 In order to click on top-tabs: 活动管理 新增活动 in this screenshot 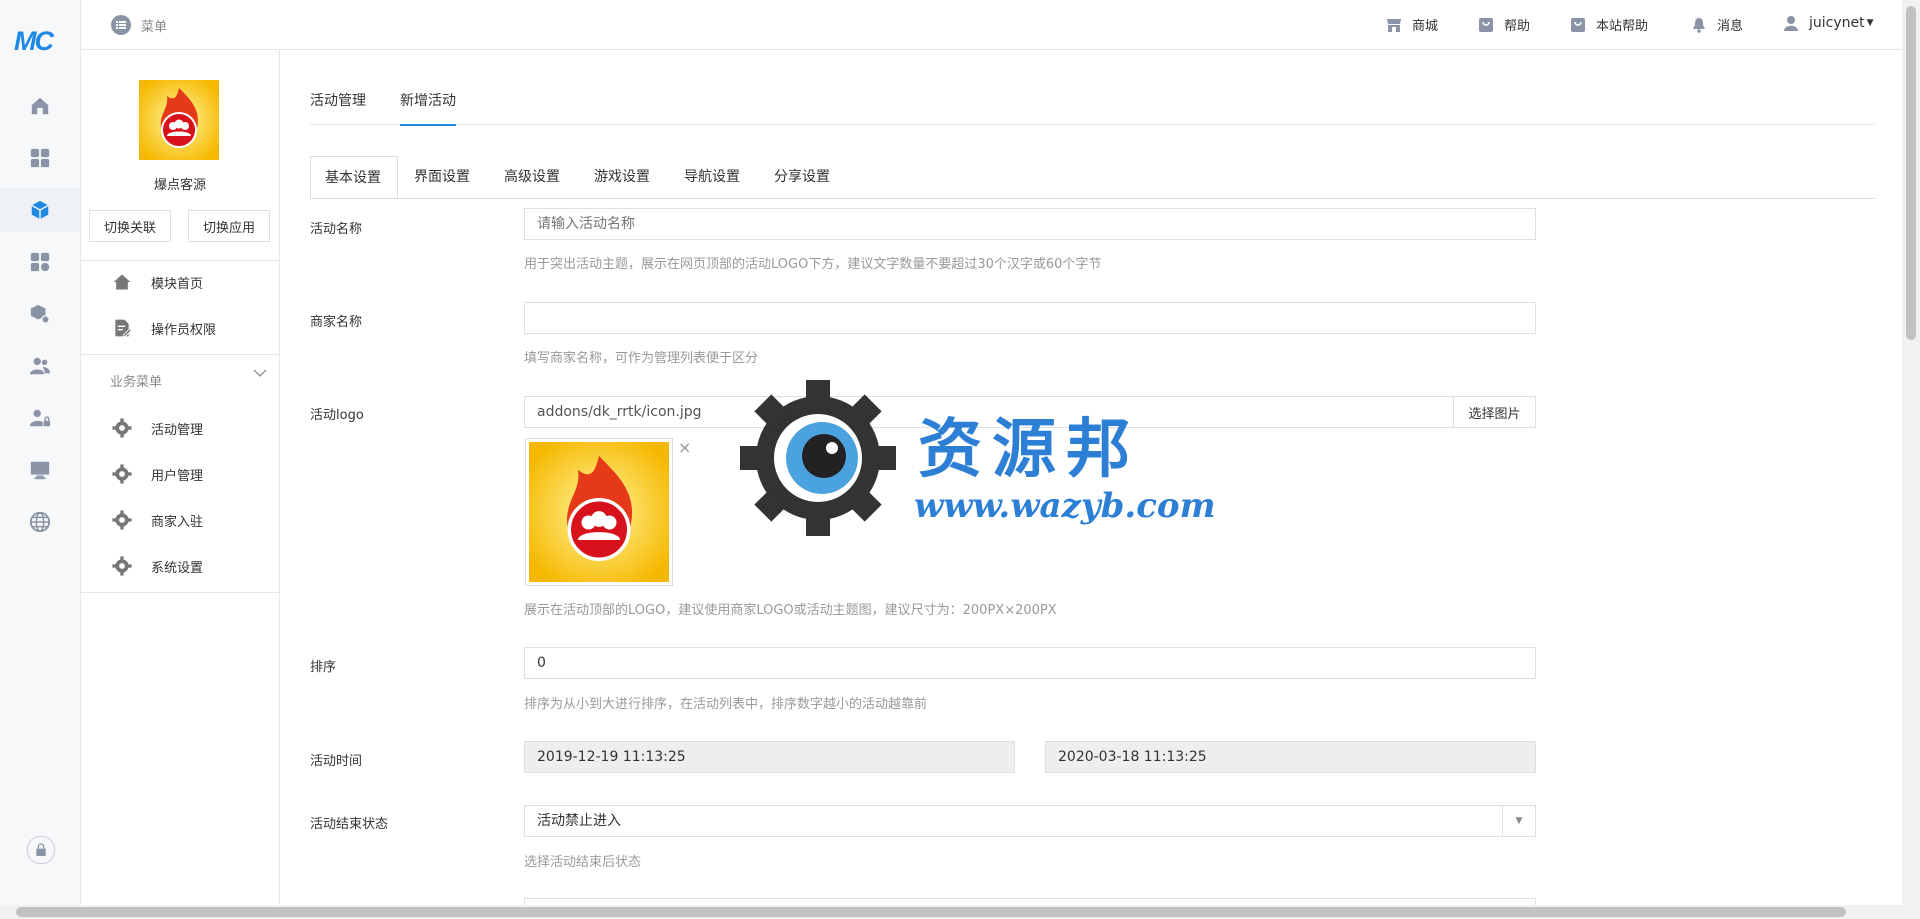, I will do `click(1092, 108)`.